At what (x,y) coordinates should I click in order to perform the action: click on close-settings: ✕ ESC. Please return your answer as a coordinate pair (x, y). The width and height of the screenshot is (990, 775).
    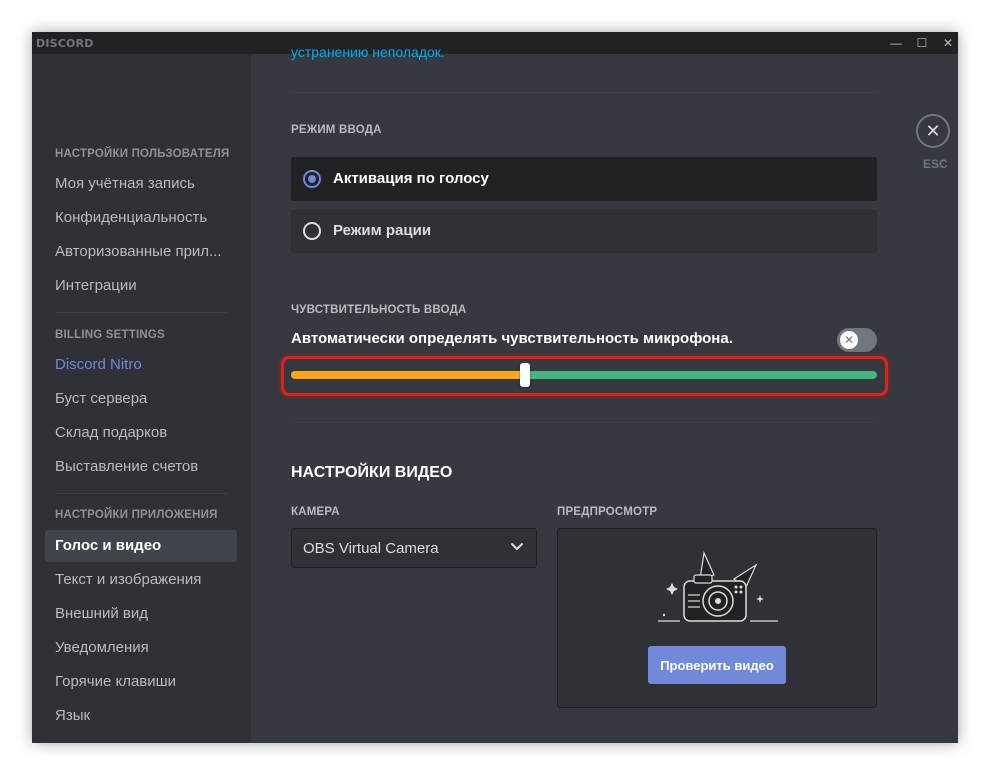
    Looking at the image, I should click on (935, 142).